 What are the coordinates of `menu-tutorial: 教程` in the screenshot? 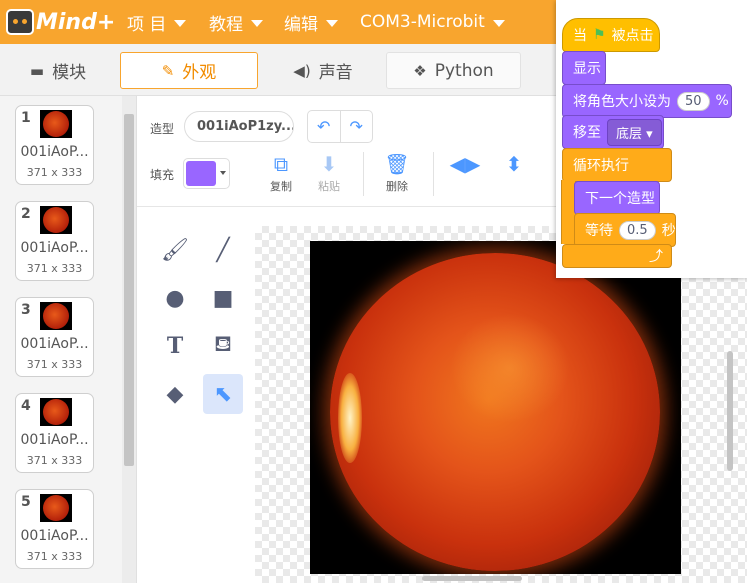 It's located at (236, 22).